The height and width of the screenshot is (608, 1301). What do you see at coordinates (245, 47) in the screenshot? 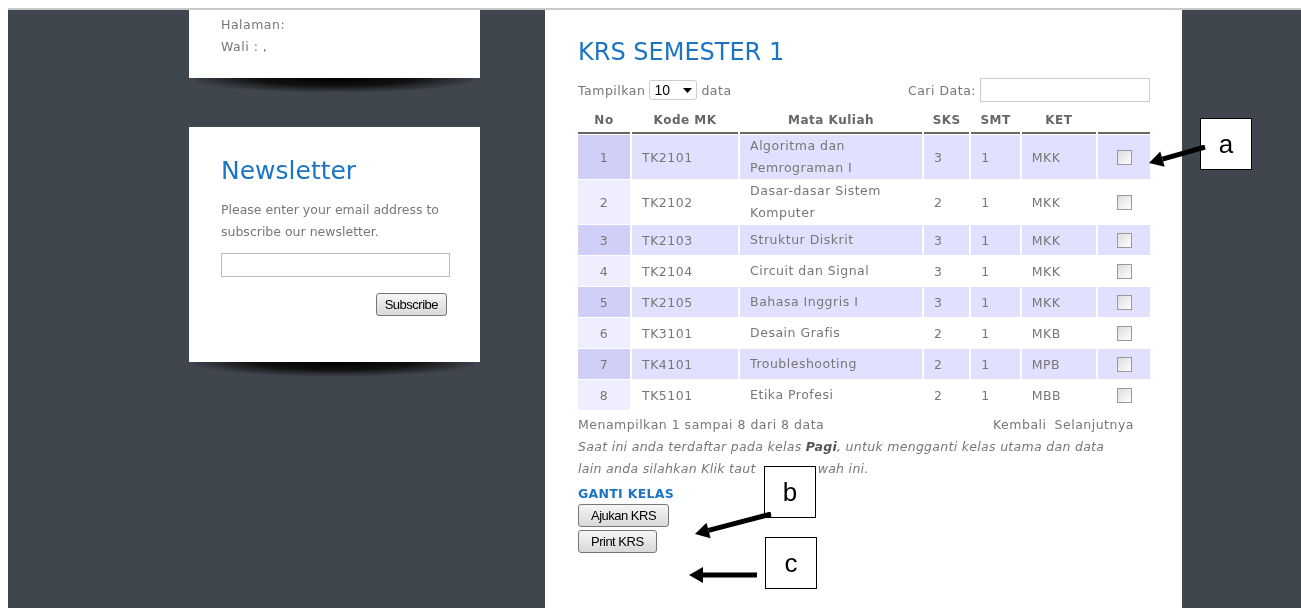
I see `profile-text: Wali : ,` at bounding box center [245, 47].